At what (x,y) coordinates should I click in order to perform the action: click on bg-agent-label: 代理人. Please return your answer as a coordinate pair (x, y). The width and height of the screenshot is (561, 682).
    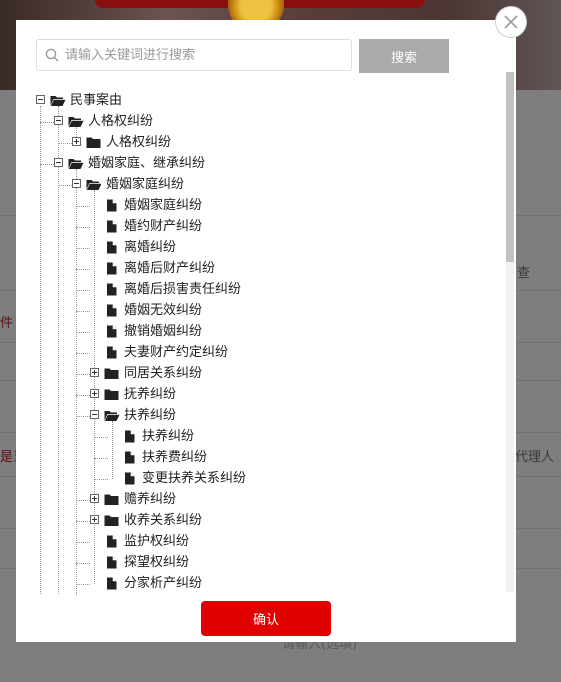
    Looking at the image, I should click on (535, 457).